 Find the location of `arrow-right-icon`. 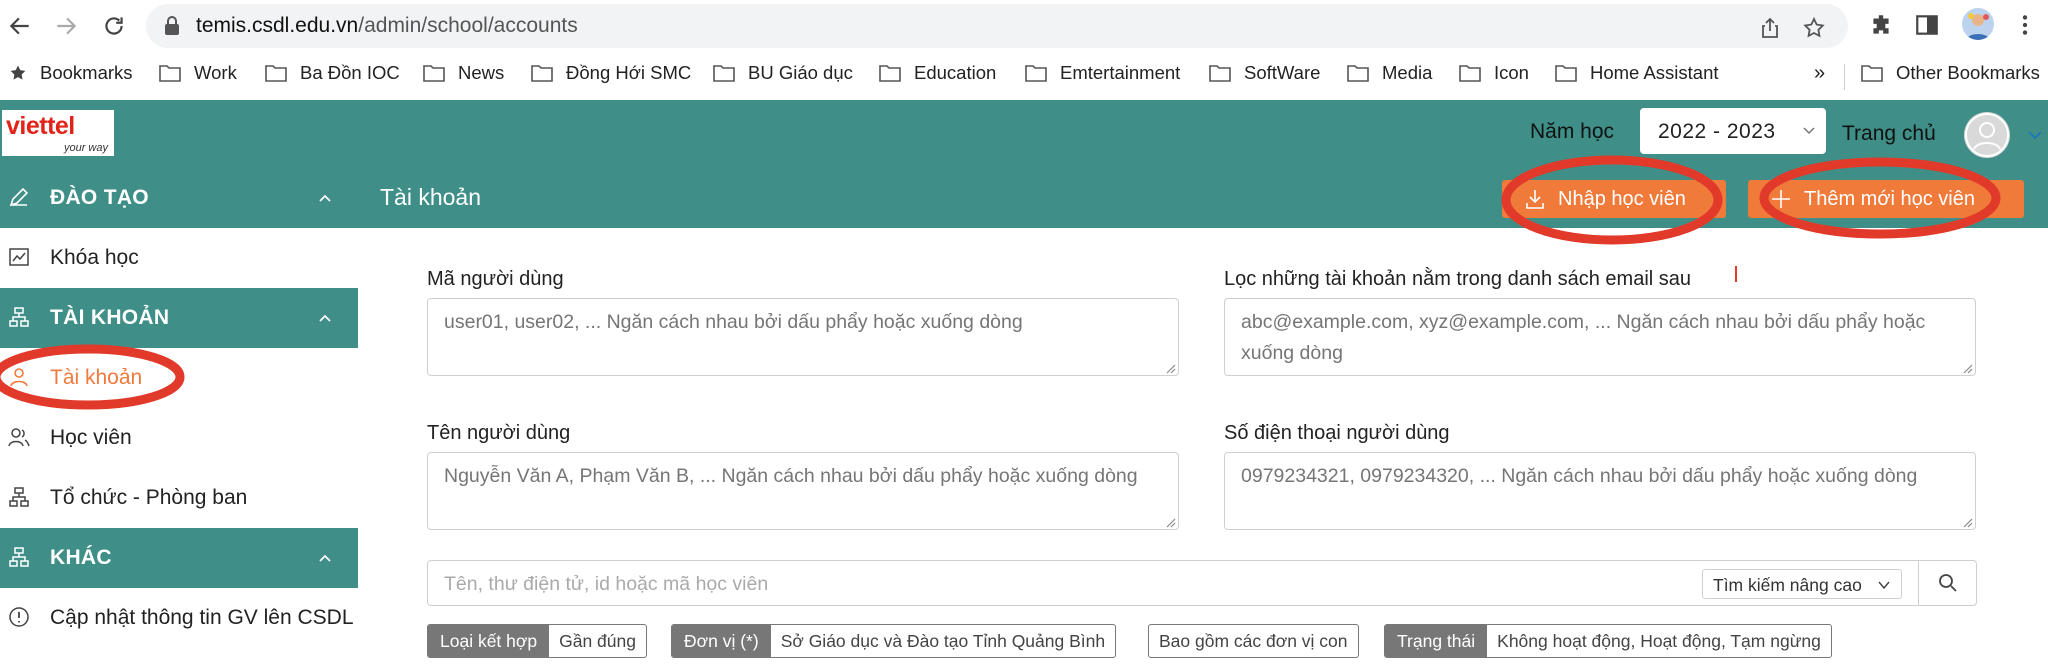

arrow-right-icon is located at coordinates (67, 26).